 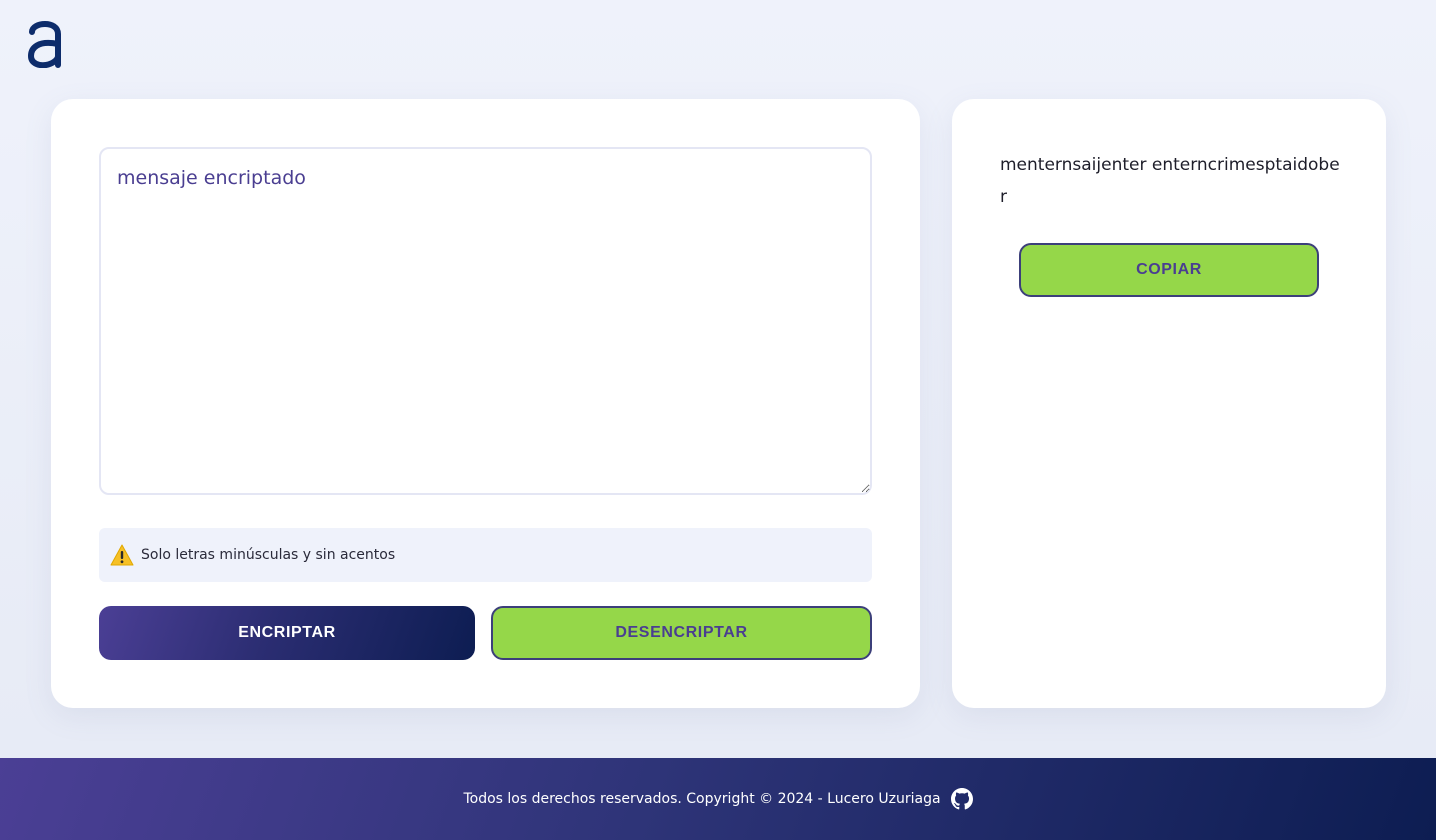 What do you see at coordinates (44, 43) in the screenshot?
I see `alura-logo-icon` at bounding box center [44, 43].